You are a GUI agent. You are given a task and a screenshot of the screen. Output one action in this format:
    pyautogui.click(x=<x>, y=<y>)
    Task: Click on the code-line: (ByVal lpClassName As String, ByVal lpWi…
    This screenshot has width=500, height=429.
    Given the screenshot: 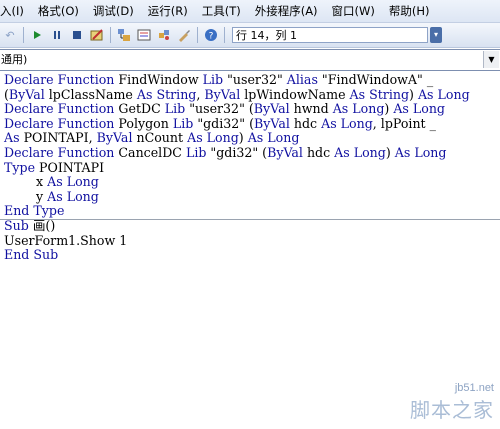 What is the action you would take?
    pyautogui.click(x=237, y=94)
    